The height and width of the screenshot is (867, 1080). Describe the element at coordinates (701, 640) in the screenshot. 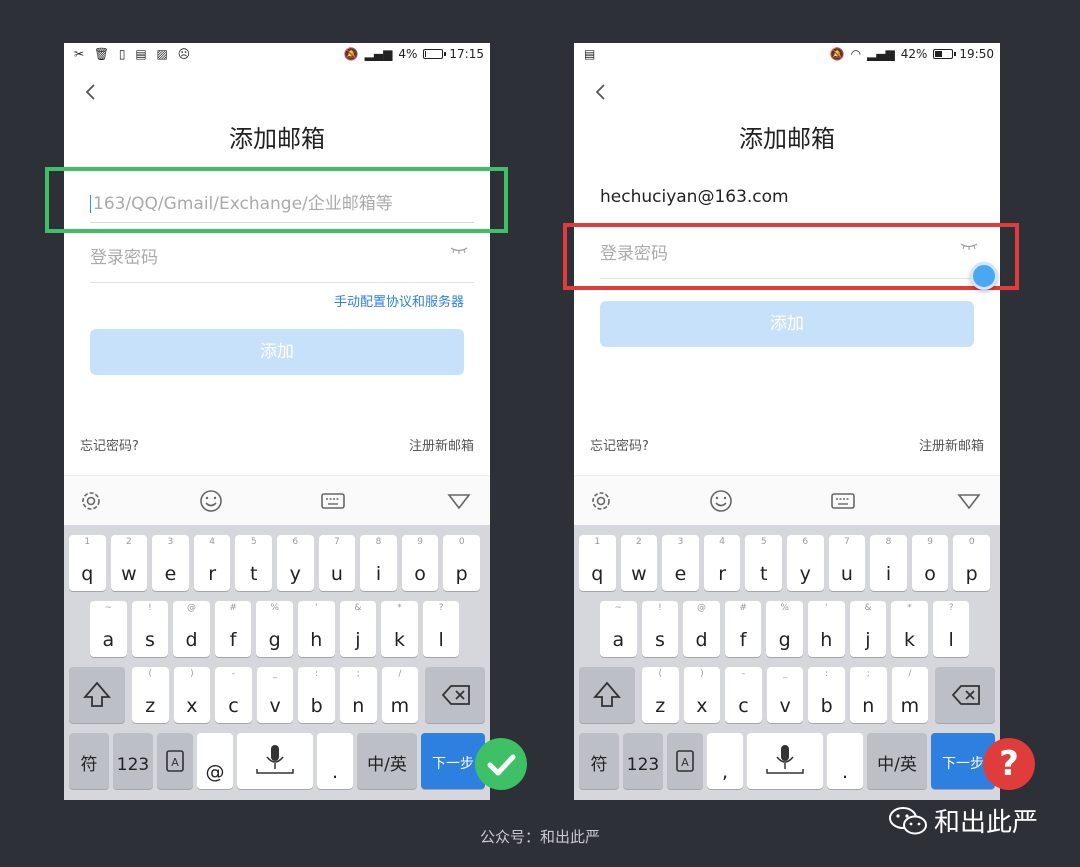

I see `key-label: d` at that location.